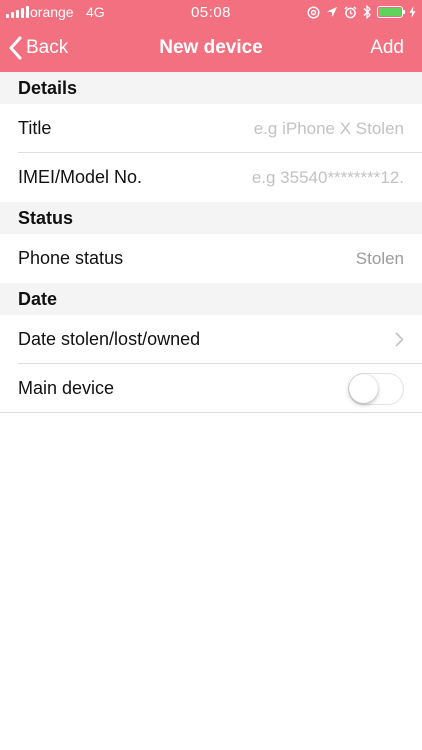 The height and width of the screenshot is (750, 422). I want to click on navigation-bar: Back New device Add, so click(211, 48).